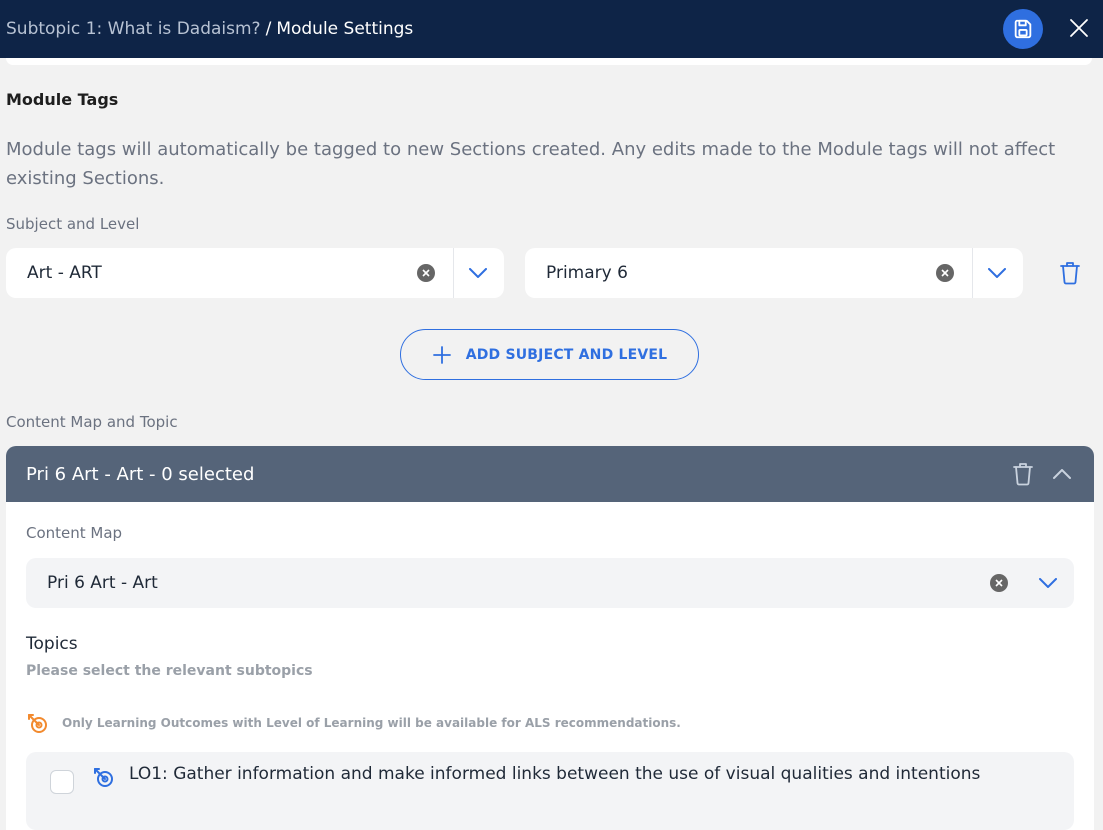 This screenshot has width=1103, height=830. What do you see at coordinates (102, 583) in the screenshot?
I see `content-map-select-value: Pri 6 Art - Art` at bounding box center [102, 583].